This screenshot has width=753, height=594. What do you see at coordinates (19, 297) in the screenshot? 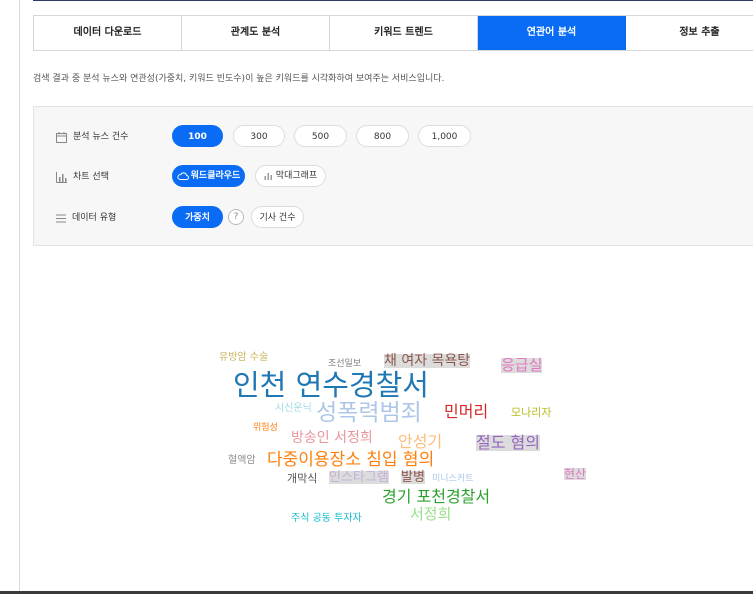
I see `frame-left-line` at bounding box center [19, 297].